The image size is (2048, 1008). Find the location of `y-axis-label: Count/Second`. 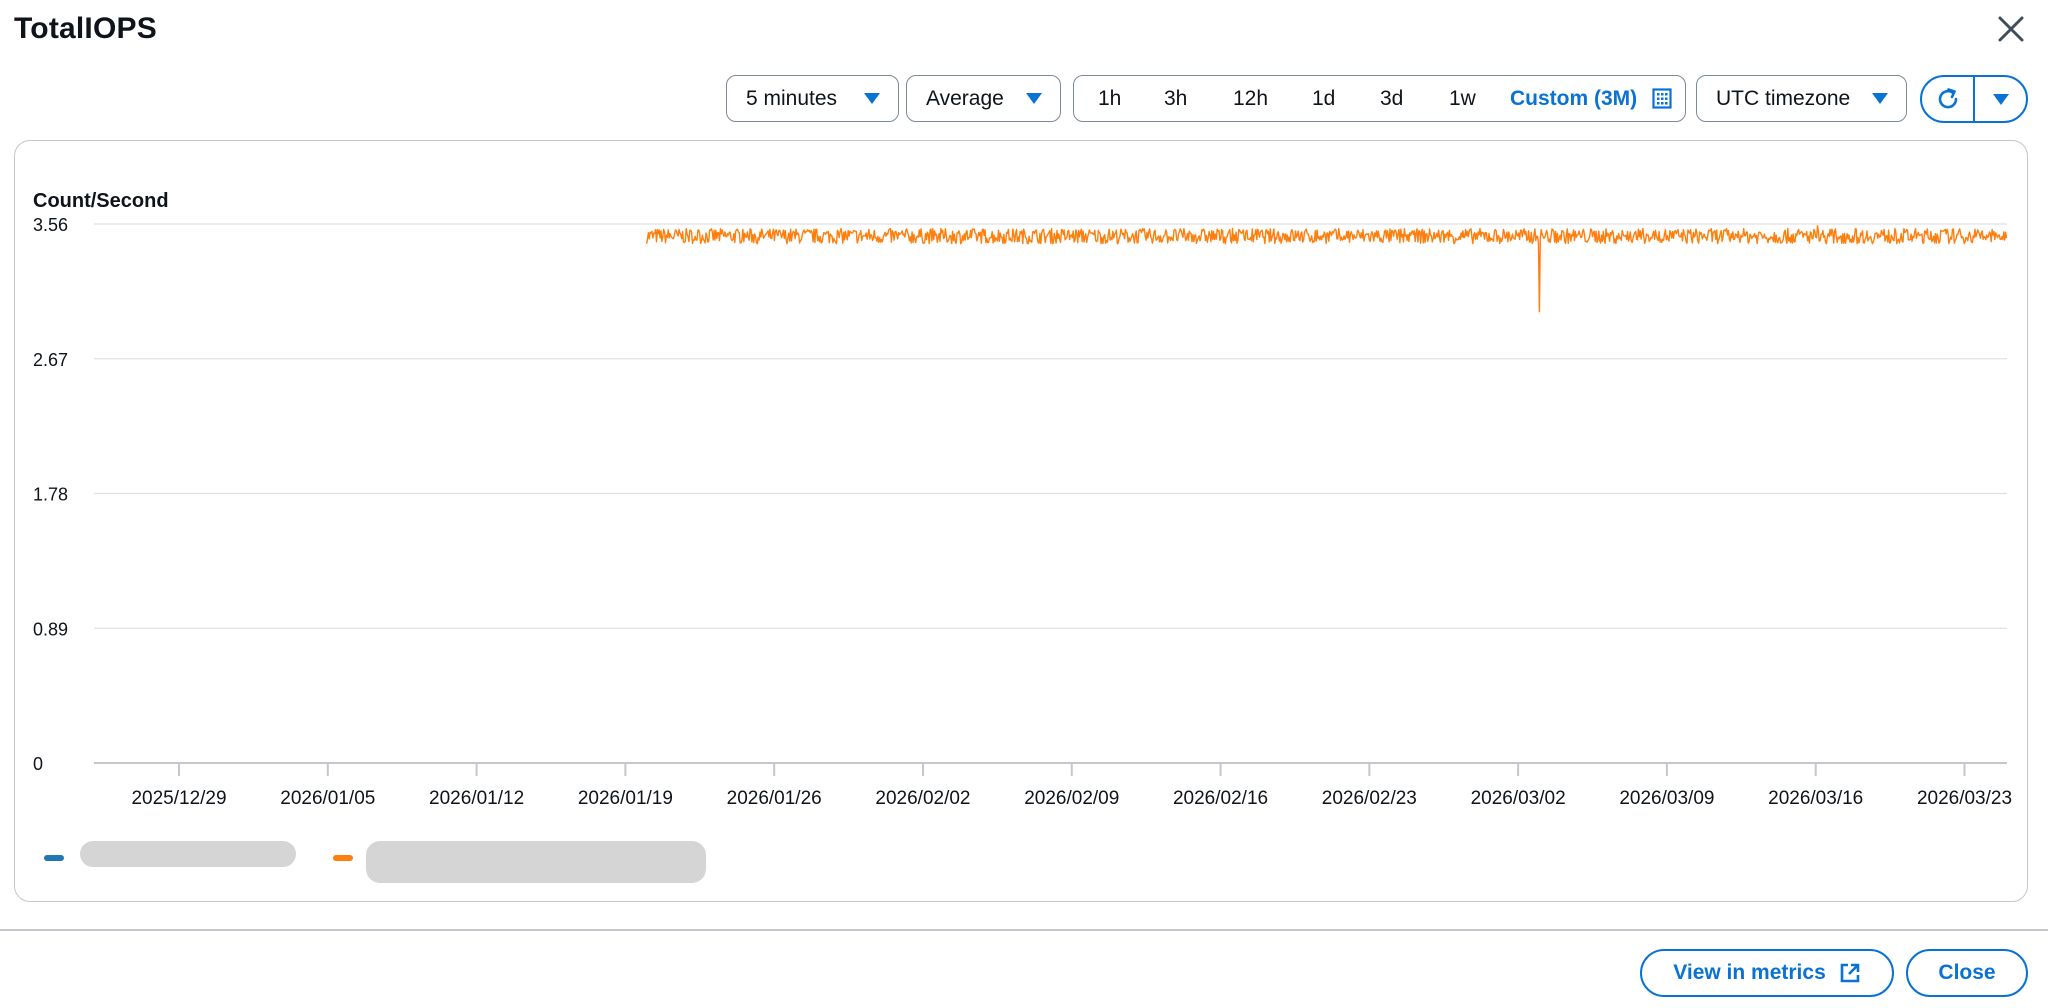

y-axis-label: Count/Second is located at coordinates (101, 201).